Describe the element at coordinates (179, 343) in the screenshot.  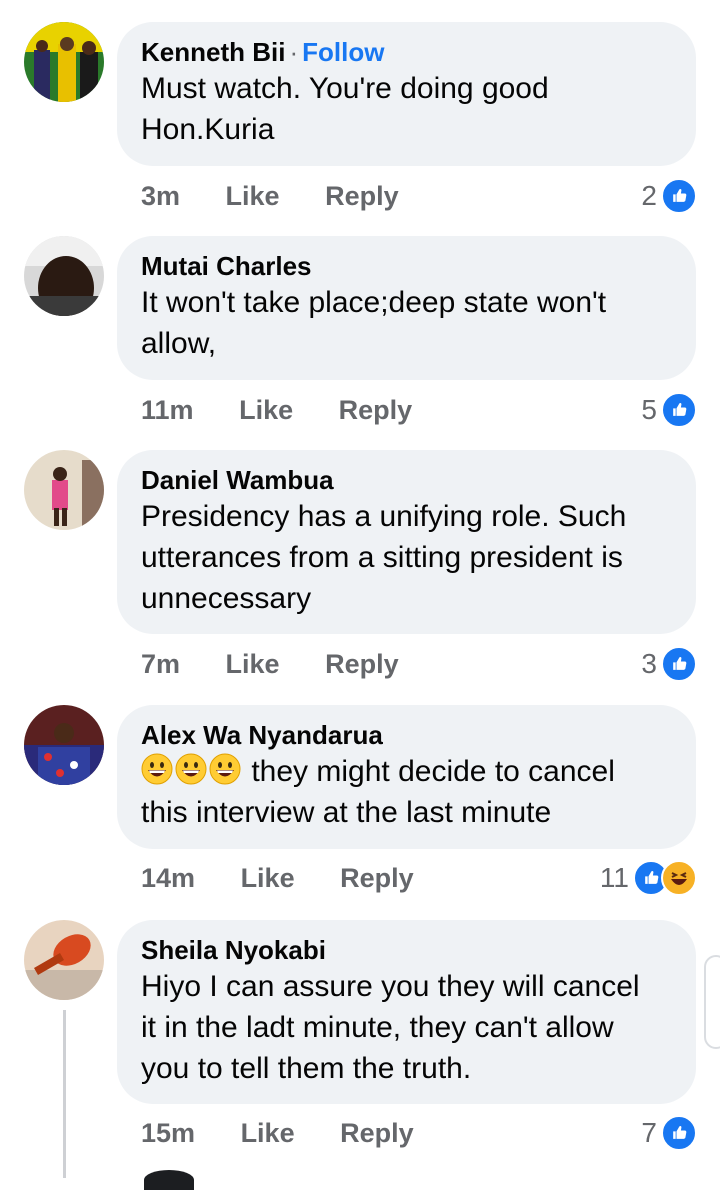
I see `comment-text-line: allow,` at that location.